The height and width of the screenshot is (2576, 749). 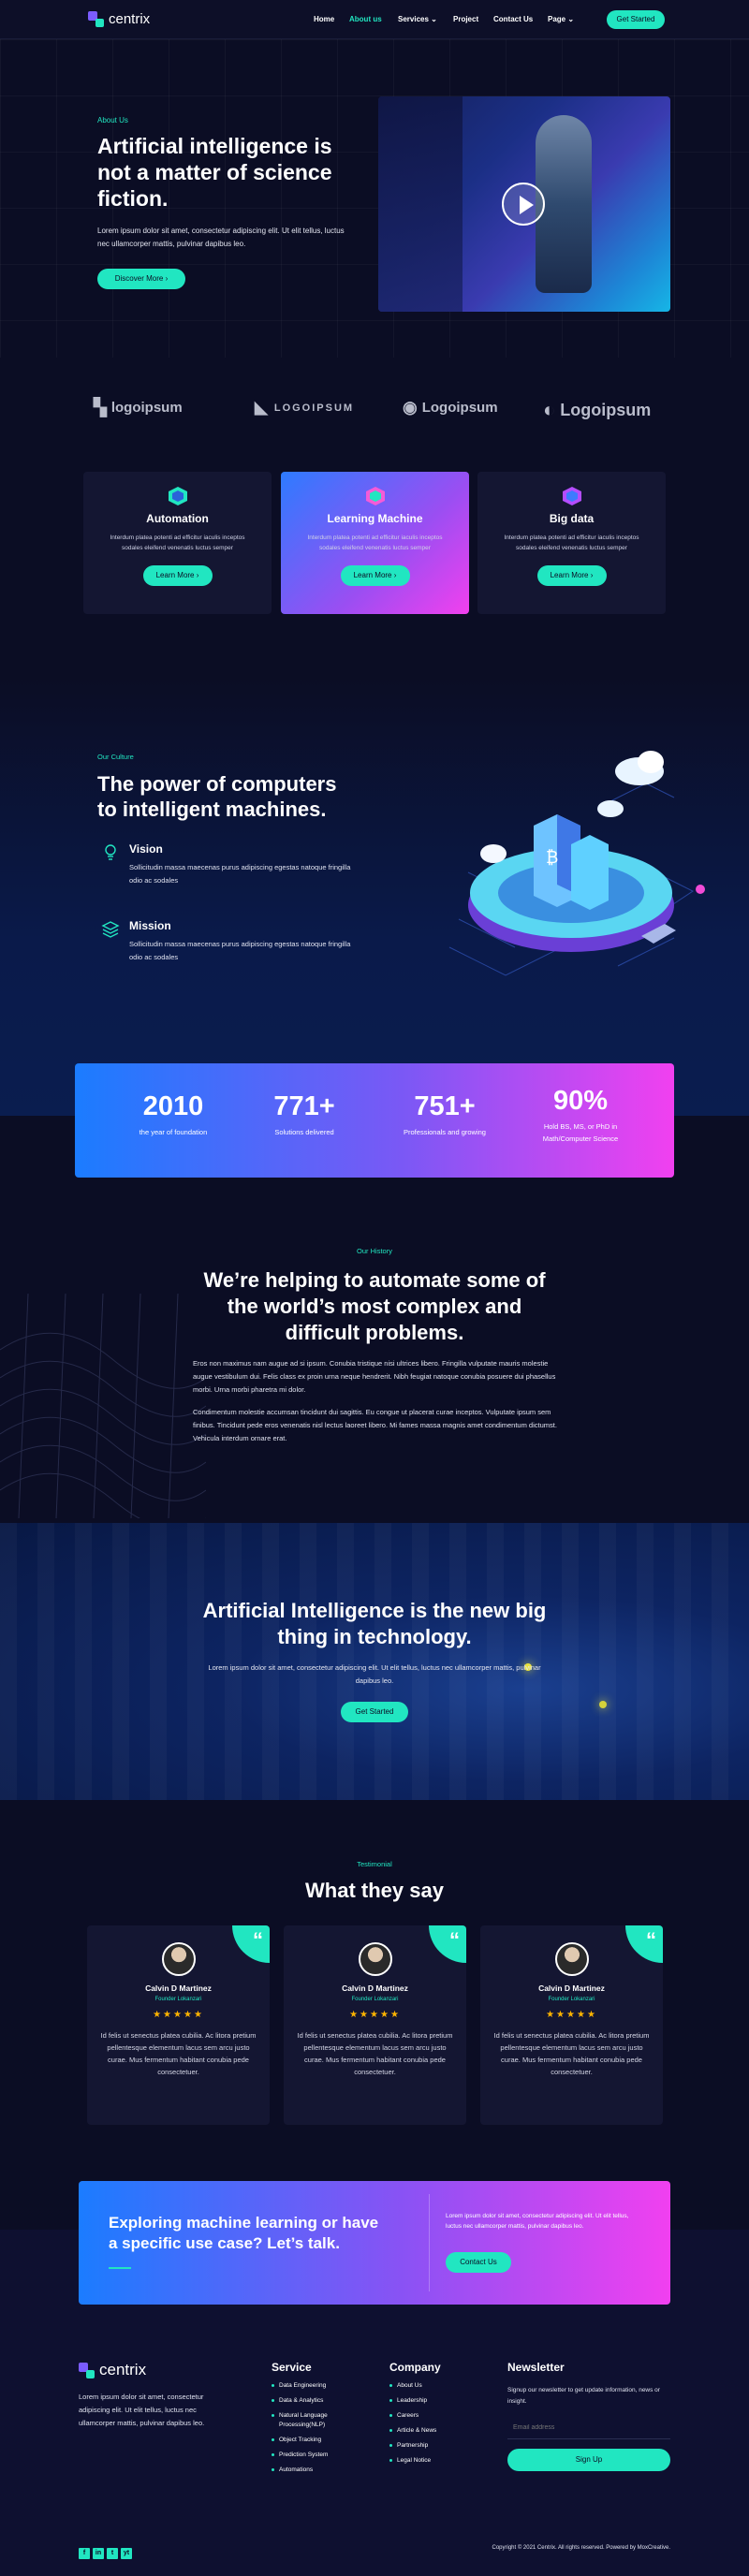 What do you see at coordinates (323, 2455) in the screenshot?
I see `footer-link: Prediction System` at bounding box center [323, 2455].